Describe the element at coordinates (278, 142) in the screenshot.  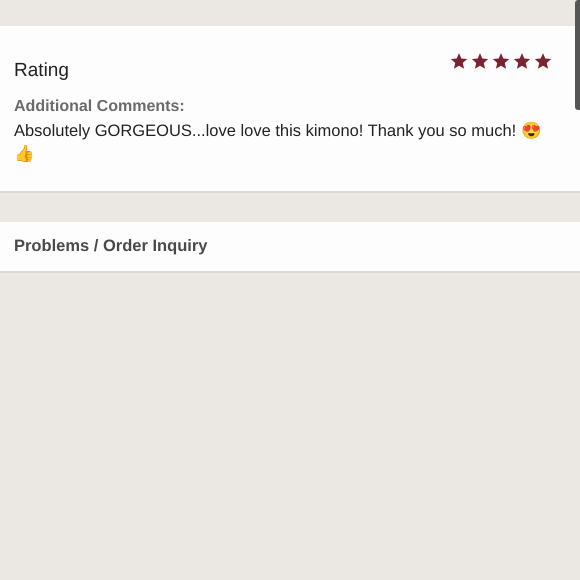
I see `comment-text: Absolutely GORGEOUS...love love this kimono! Thank you so much! 😍 👍` at that location.